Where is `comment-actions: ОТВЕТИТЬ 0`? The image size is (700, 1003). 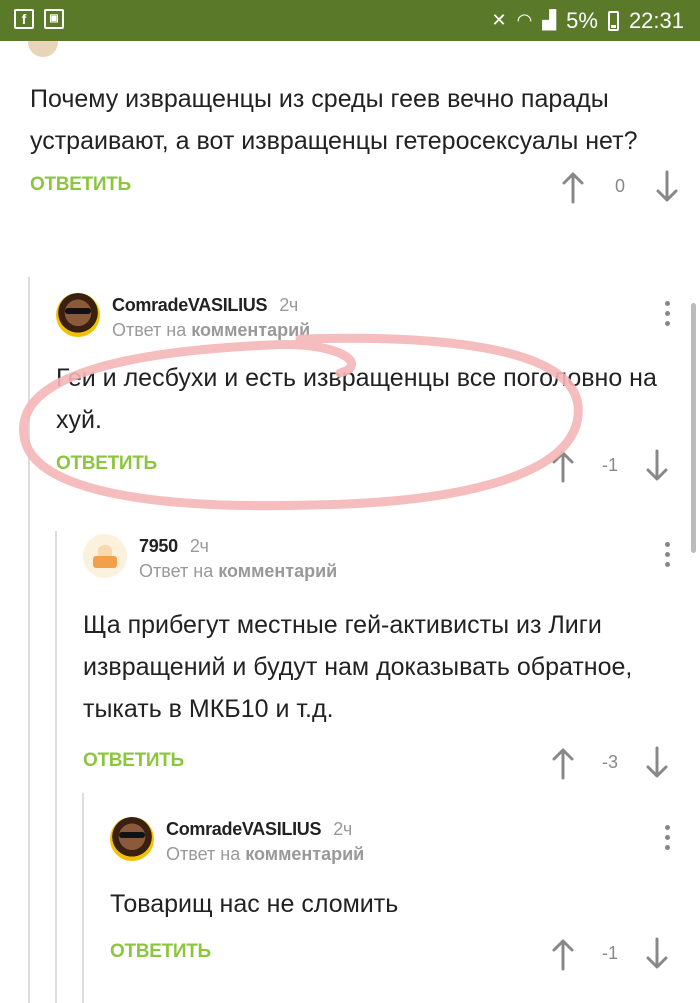 comment-actions: ОТВЕТИТЬ 0 is located at coordinates (355, 188).